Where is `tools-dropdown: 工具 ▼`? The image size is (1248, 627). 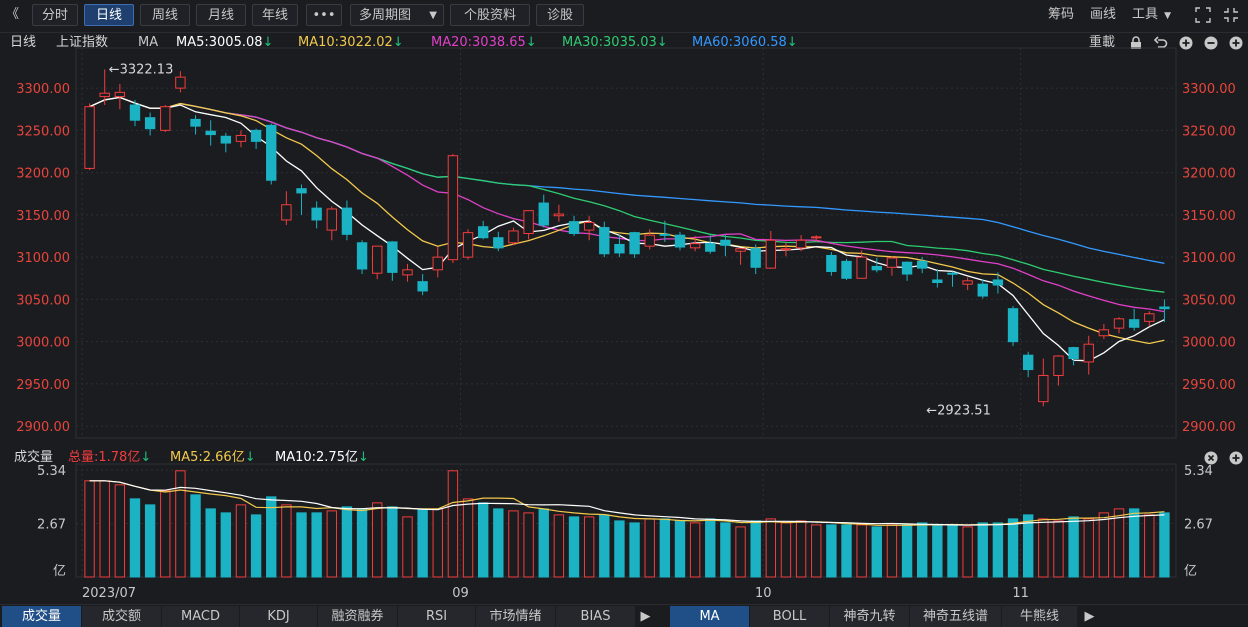
tools-dropdown: 工具 ▼ is located at coordinates (1156, 15).